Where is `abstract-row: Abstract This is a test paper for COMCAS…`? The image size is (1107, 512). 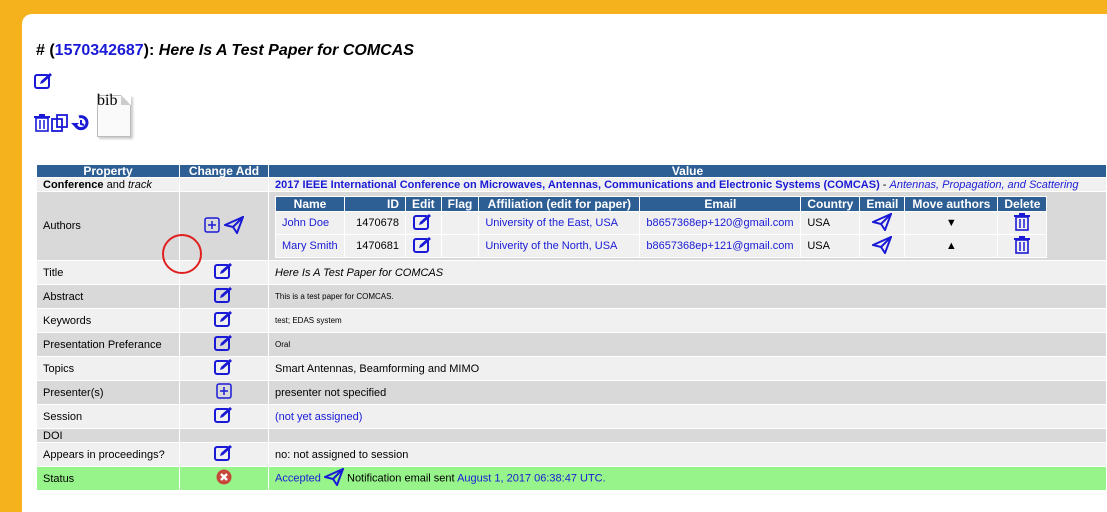
abstract-row: Abstract This is a test paper for COMCAS… is located at coordinates (571, 296).